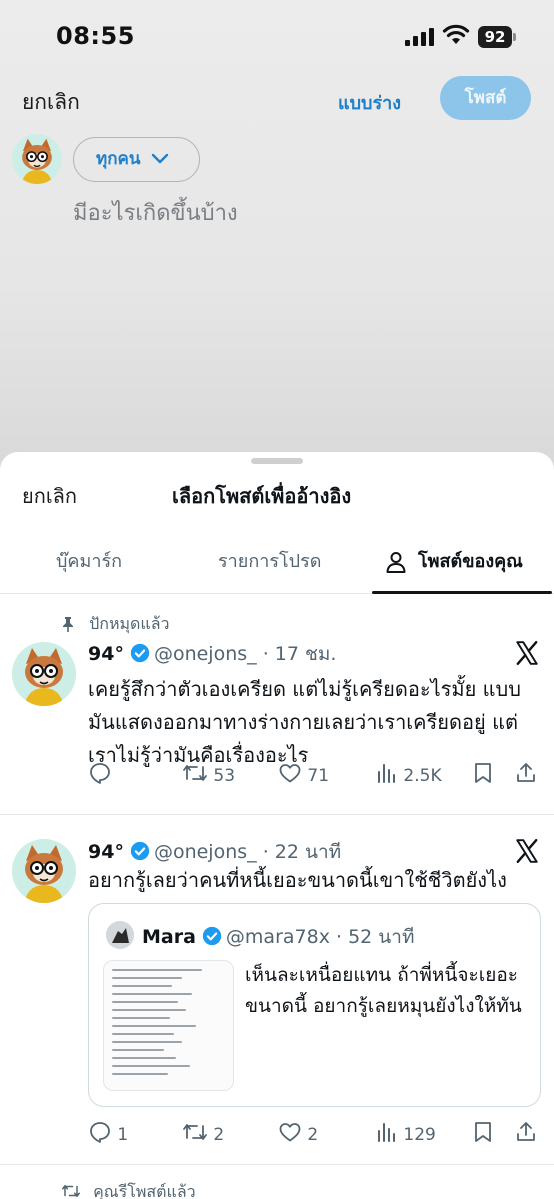  Describe the element at coordinates (123, 1135) in the screenshot. I see `reply-count: 1` at that location.